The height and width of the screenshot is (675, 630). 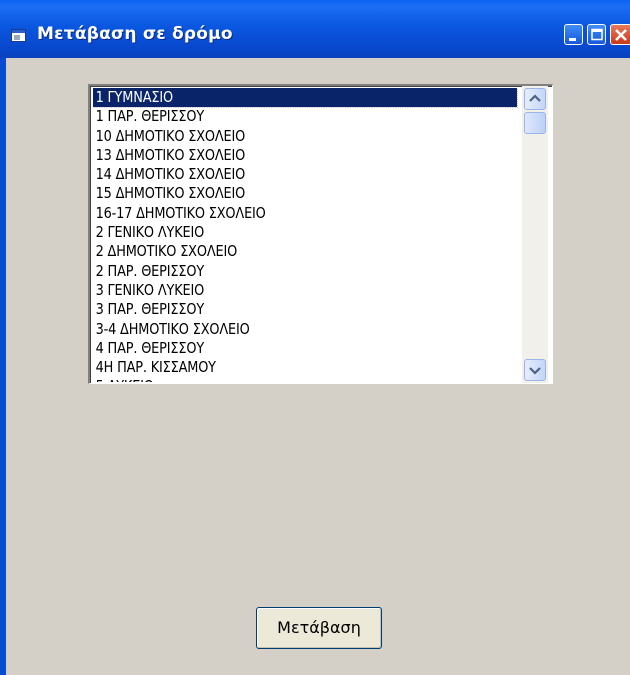 What do you see at coordinates (3, 366) in the screenshot?
I see `window-frame-left` at bounding box center [3, 366].